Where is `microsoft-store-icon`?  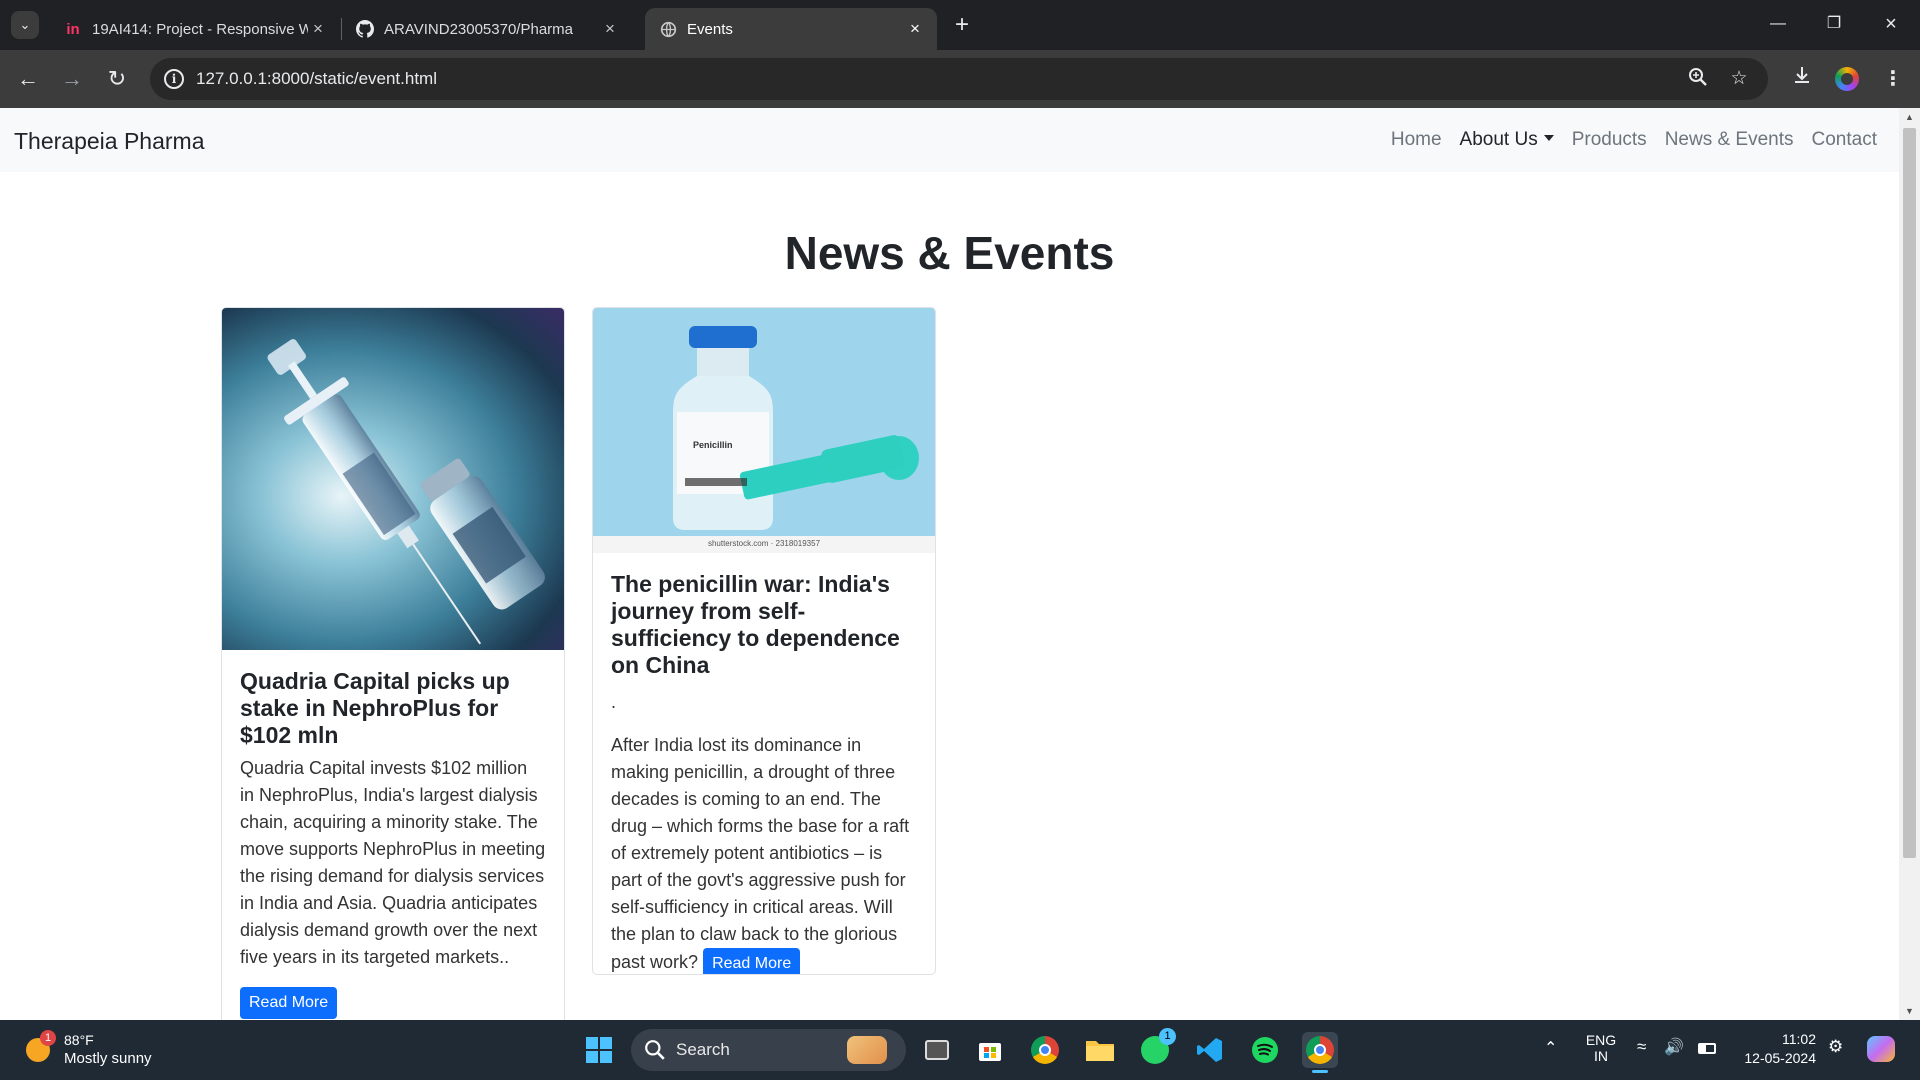
microsoft-store-icon is located at coordinates (990, 1050).